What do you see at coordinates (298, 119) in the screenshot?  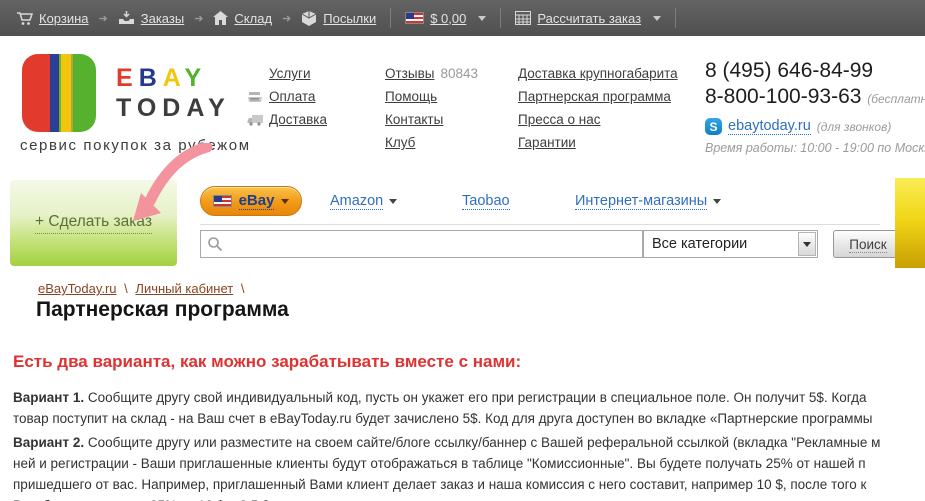 I see `nav-link-delivery: Доставка` at bounding box center [298, 119].